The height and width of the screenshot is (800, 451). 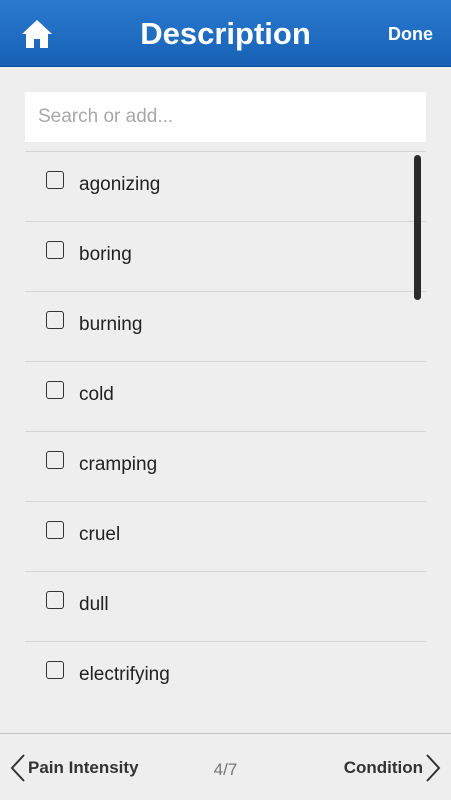 I want to click on scrollbar, so click(x=417, y=227).